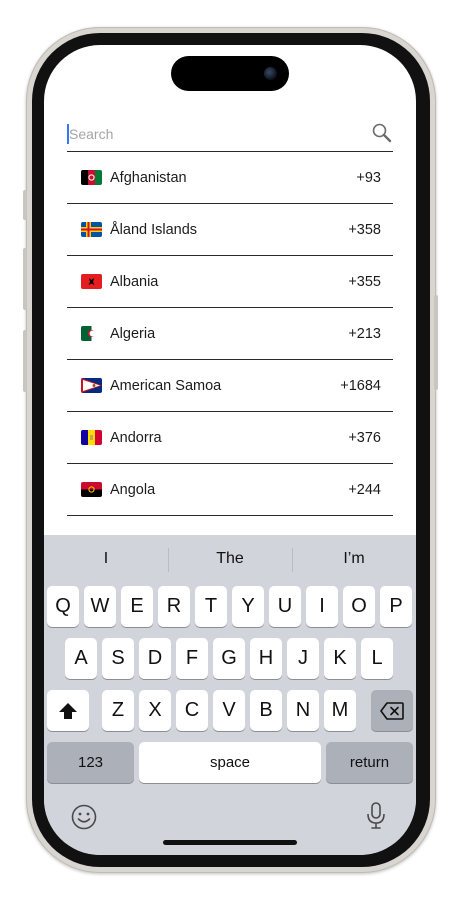 Image resolution: width=460 pixels, height=900 pixels. I want to click on key-s: S, so click(118, 658).